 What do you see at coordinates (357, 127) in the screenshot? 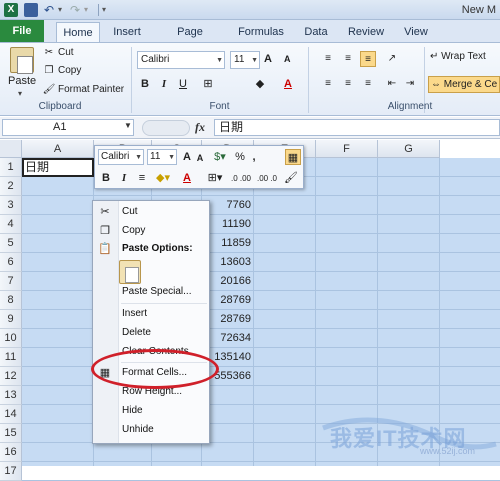
I see `formula-input: 日期` at bounding box center [357, 127].